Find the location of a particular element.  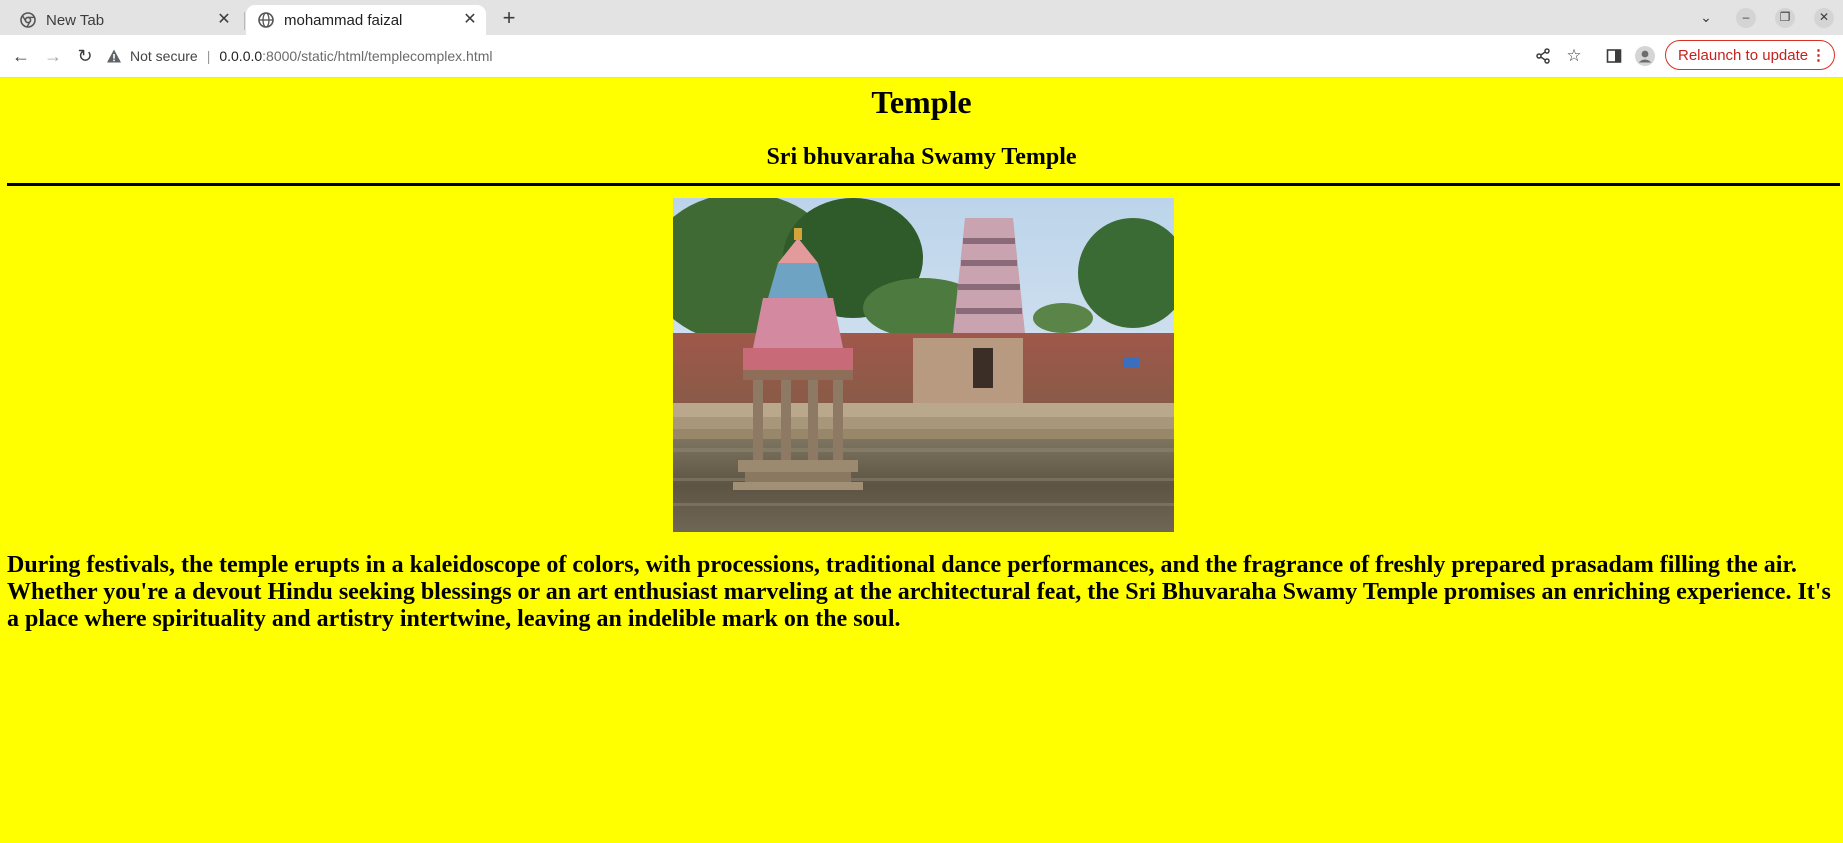

restore-icon: ❐ is located at coordinates (1785, 18).